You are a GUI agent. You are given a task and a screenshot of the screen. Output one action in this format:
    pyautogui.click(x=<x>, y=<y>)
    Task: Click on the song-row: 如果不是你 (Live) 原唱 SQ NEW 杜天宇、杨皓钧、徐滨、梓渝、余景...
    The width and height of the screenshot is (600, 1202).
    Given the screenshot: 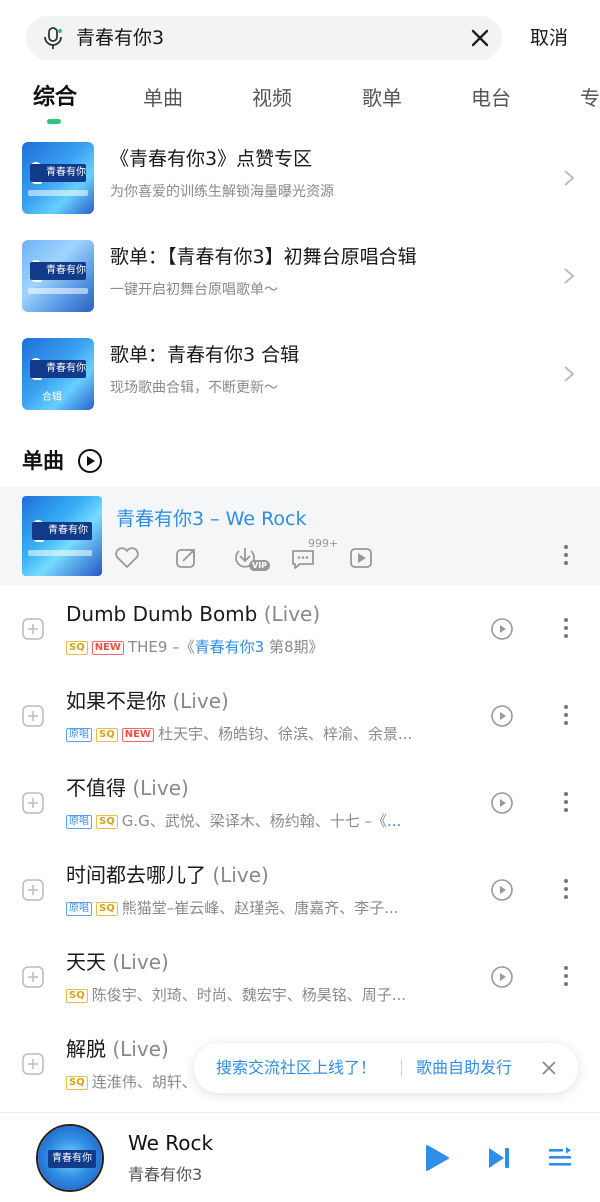 What is the action you would take?
    pyautogui.click(x=300, y=715)
    